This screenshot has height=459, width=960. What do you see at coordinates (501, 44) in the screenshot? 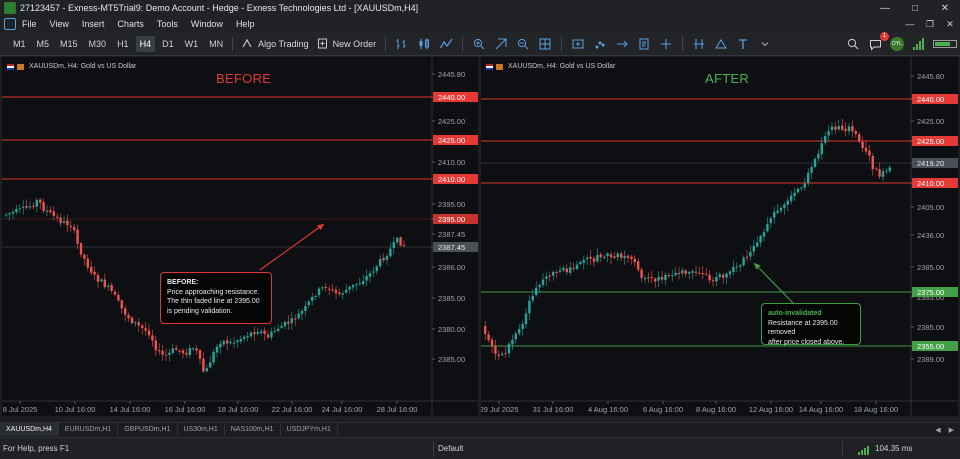
I see `crosshair-move-icon` at bounding box center [501, 44].